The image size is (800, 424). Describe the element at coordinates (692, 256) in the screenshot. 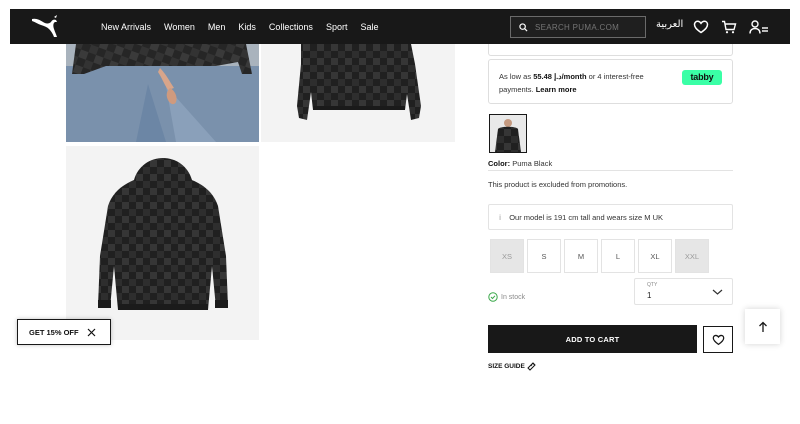

I see `size-option-xxl: XXL` at that location.